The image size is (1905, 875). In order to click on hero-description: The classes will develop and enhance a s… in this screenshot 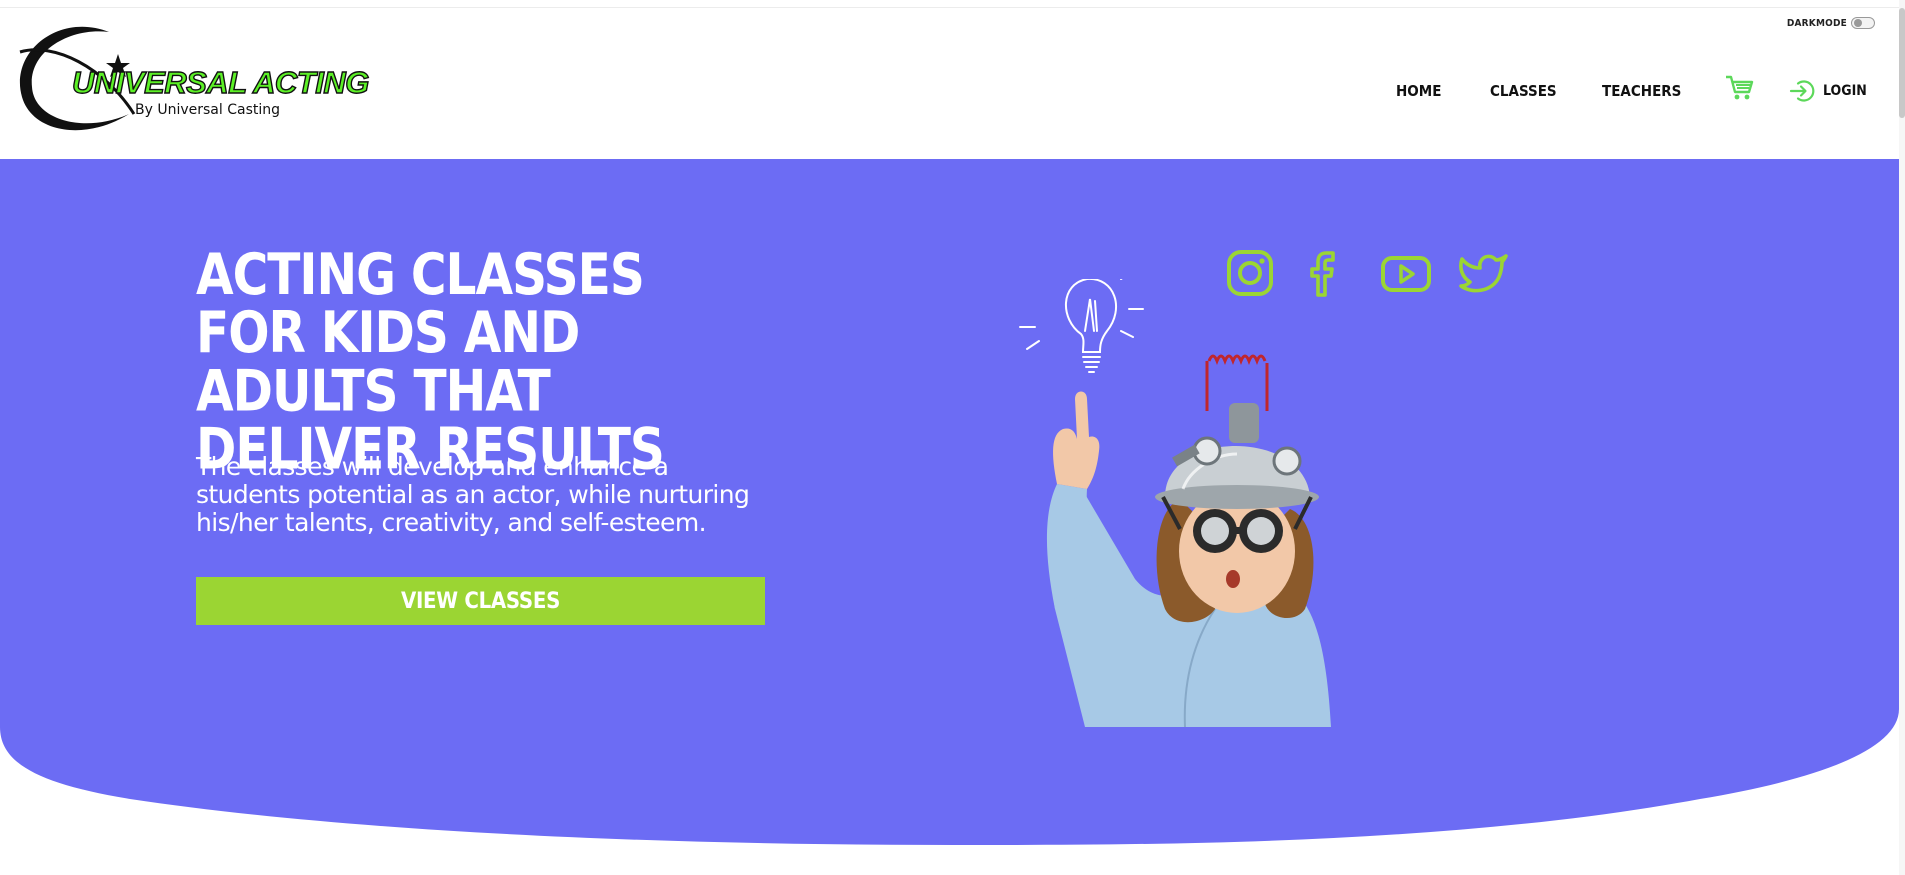, I will do `click(473, 494)`.